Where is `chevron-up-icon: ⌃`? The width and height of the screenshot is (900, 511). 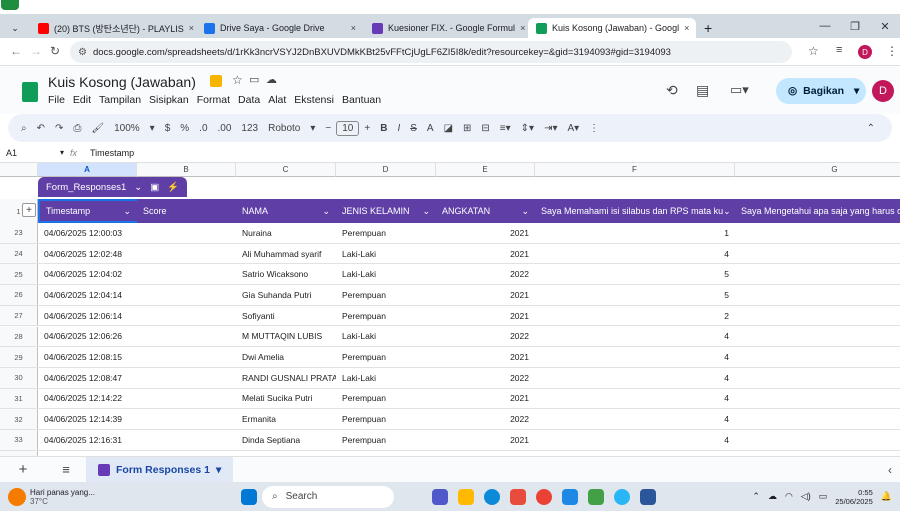 chevron-up-icon: ⌃ is located at coordinates (756, 496).